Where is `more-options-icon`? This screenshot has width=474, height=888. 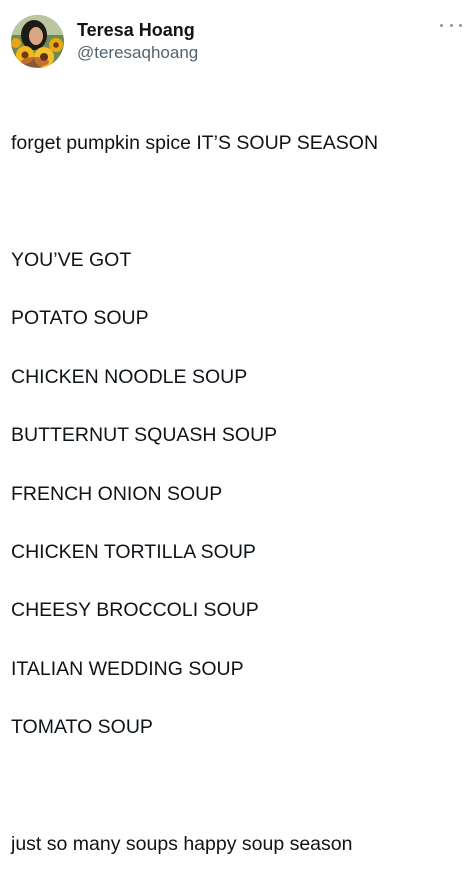 more-options-icon is located at coordinates (451, 25).